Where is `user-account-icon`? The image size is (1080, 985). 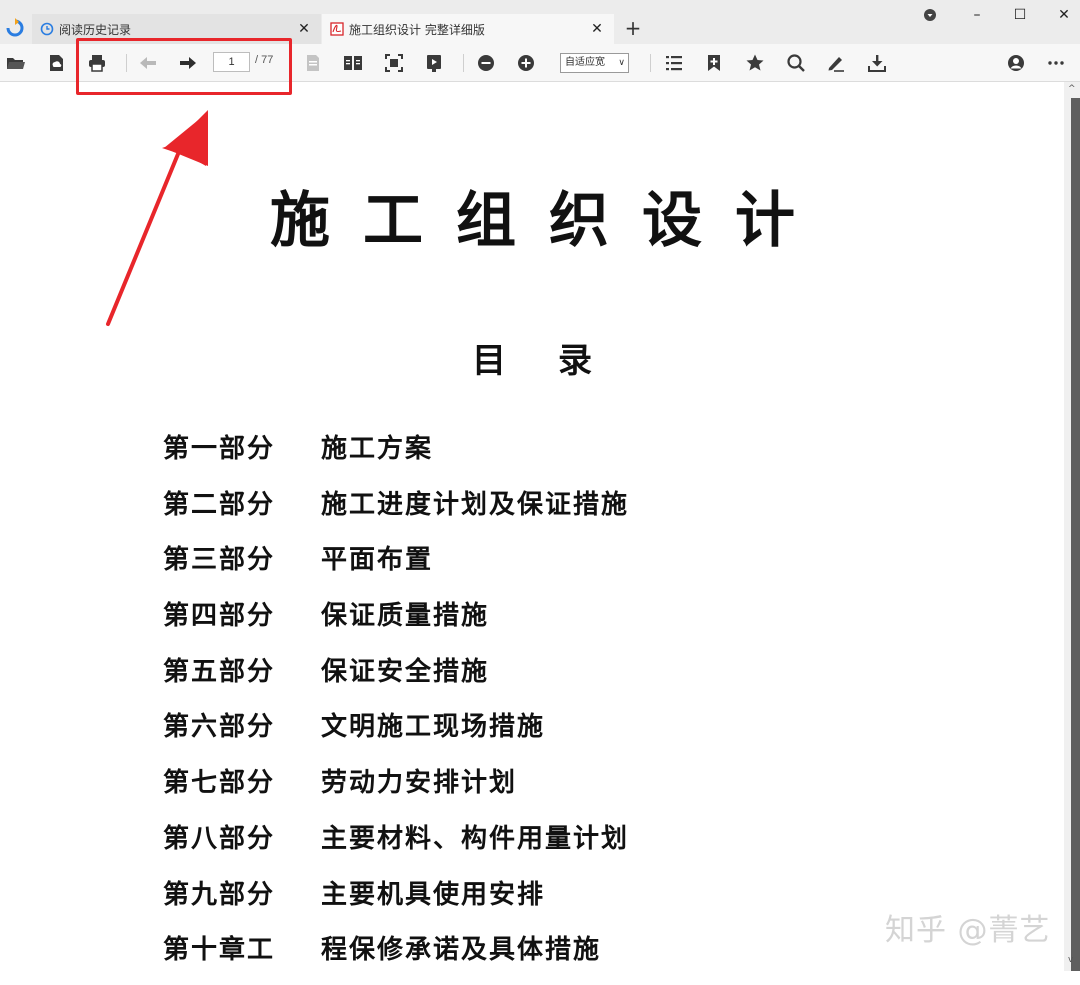 user-account-icon is located at coordinates (1016, 63).